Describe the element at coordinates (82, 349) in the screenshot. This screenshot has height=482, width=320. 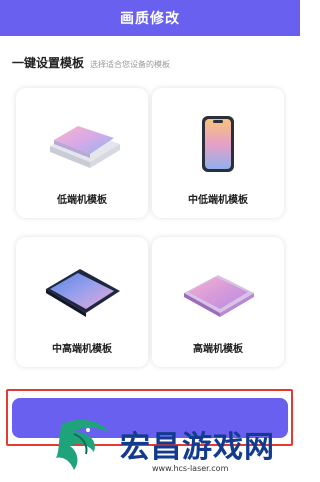
I see `template-label: 中高端机模板` at that location.